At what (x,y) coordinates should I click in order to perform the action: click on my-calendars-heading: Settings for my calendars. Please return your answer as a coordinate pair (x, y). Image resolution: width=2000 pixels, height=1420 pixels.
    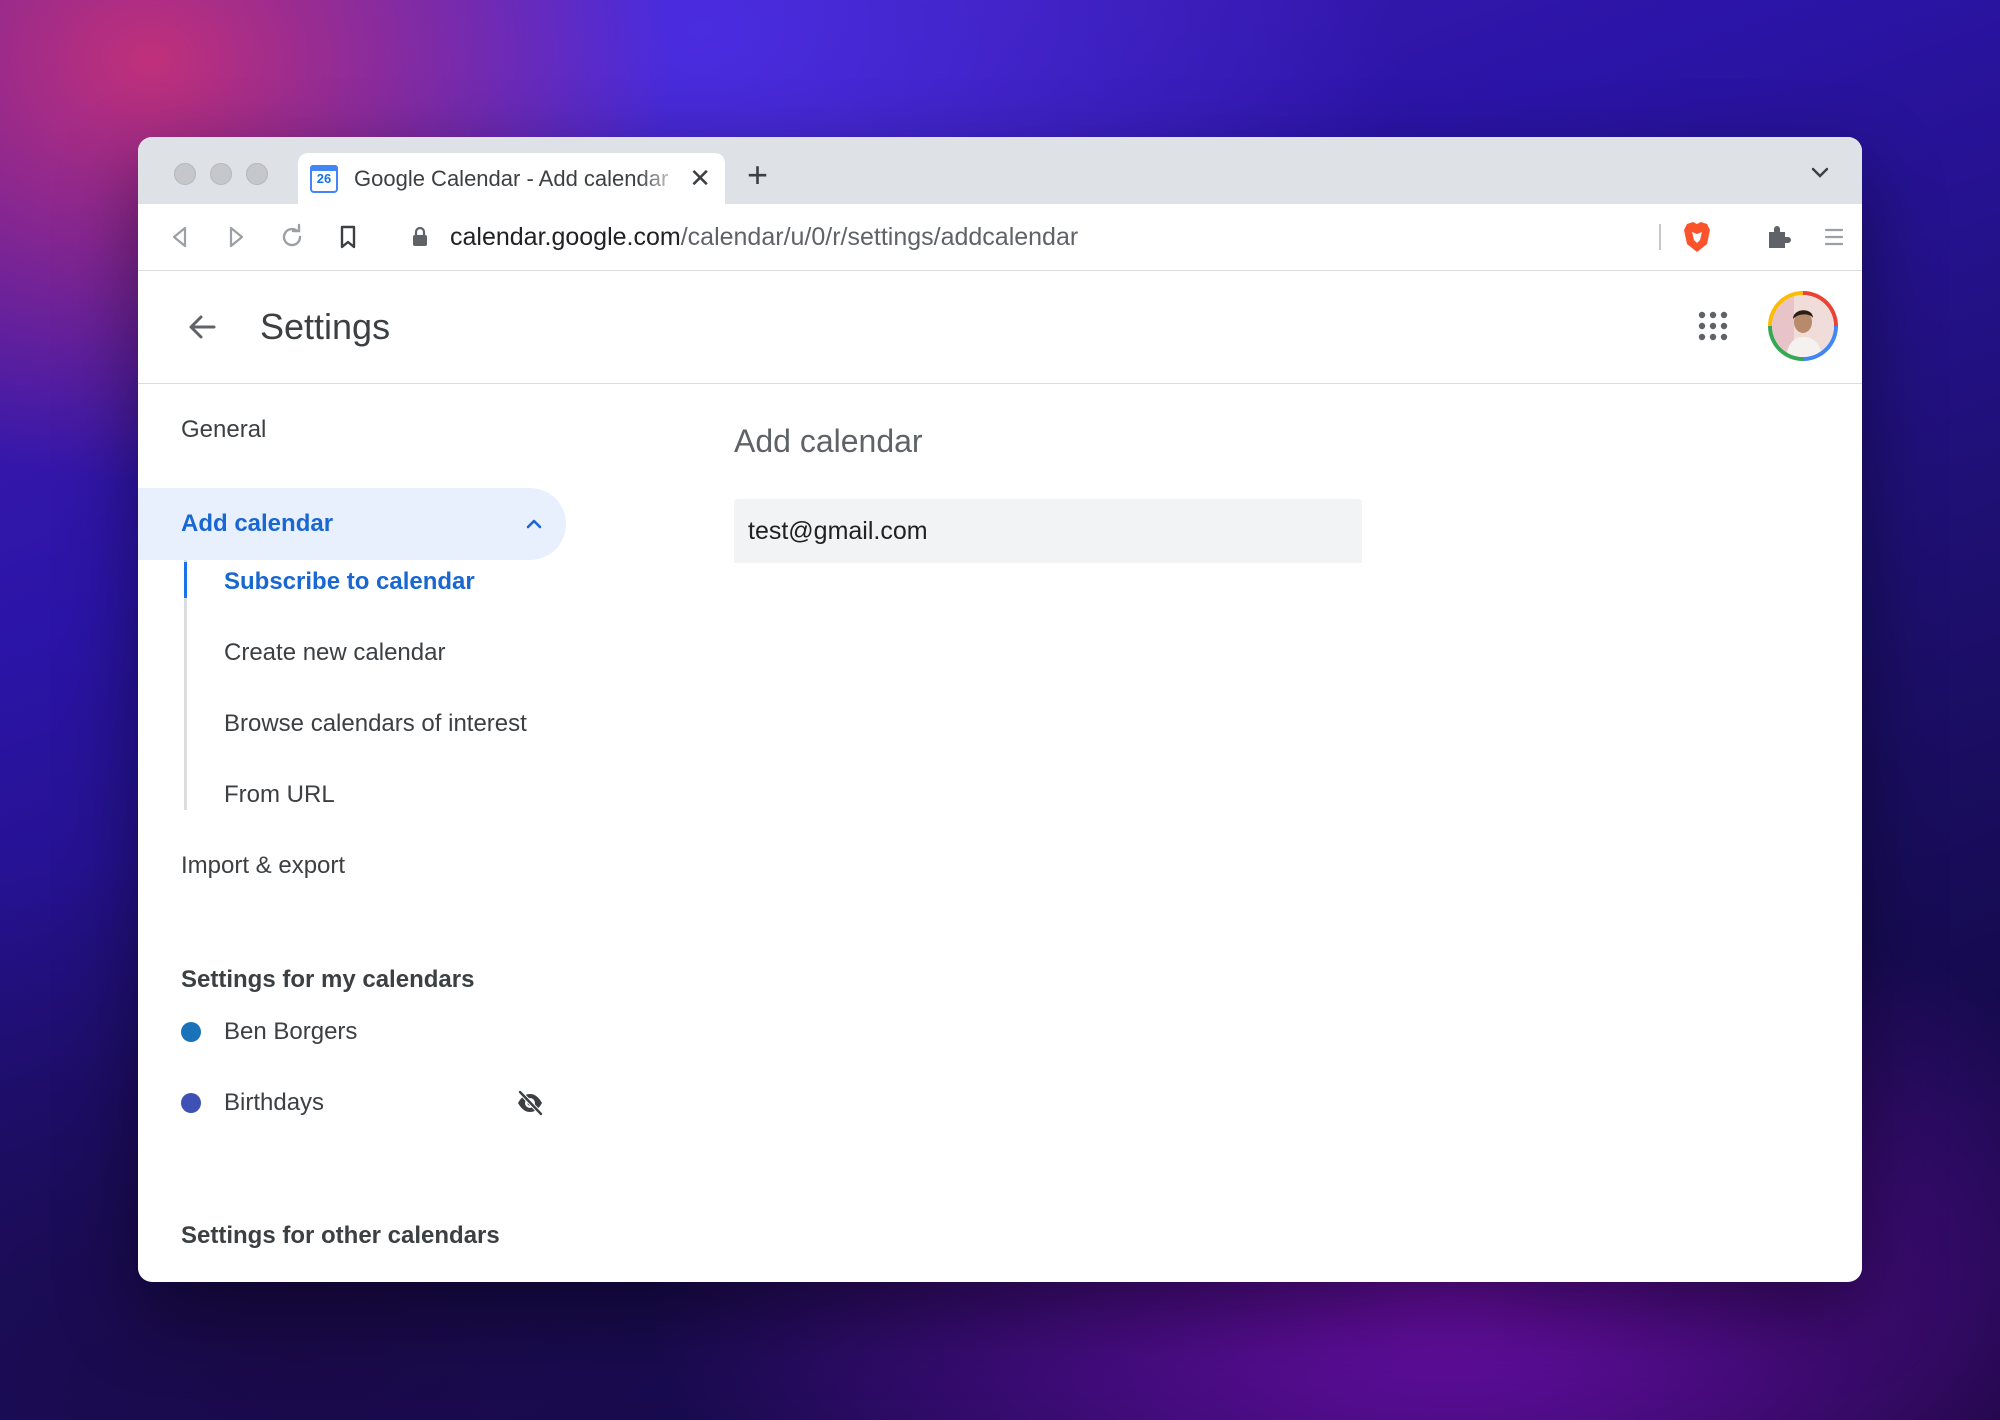
    Looking at the image, I should click on (328, 979).